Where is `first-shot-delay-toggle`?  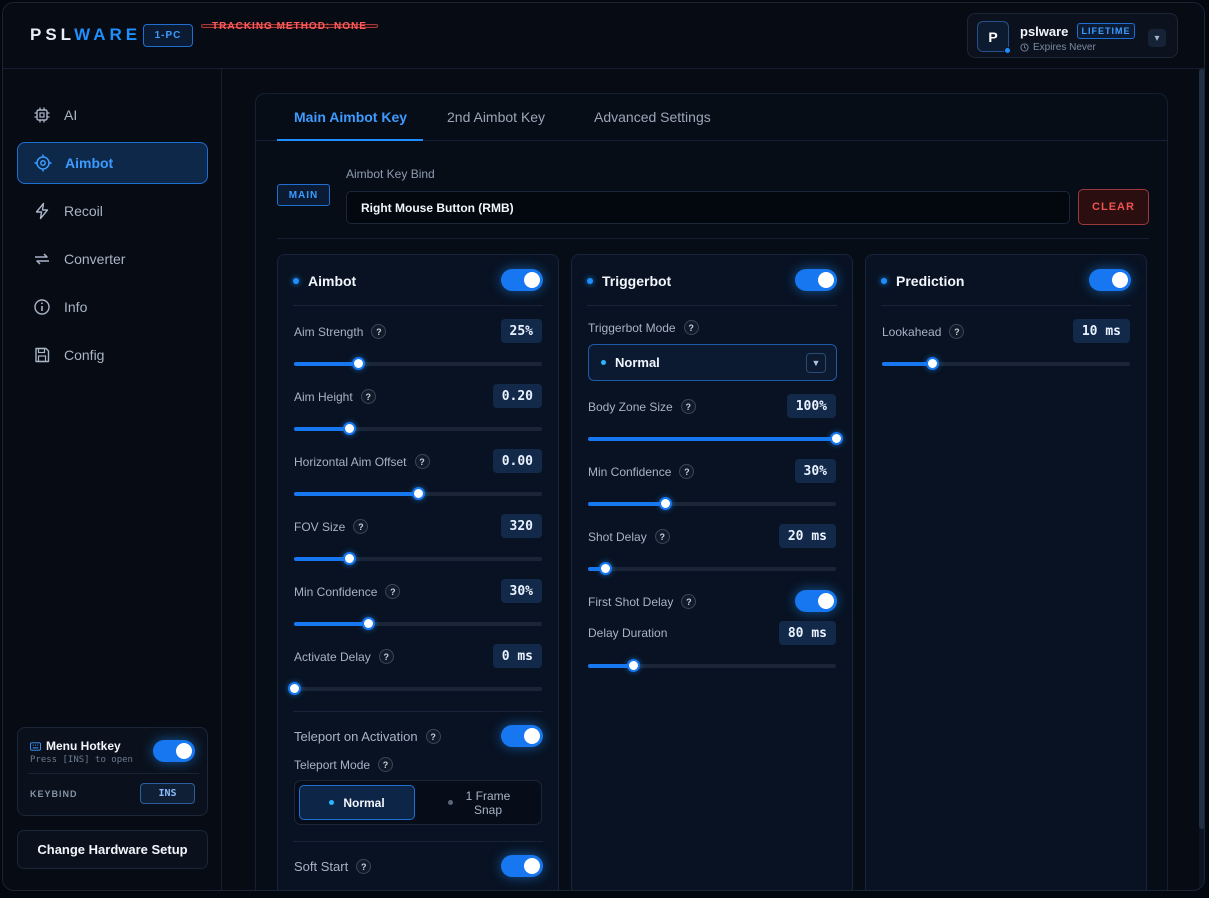
first-shot-delay-toggle is located at coordinates (816, 601).